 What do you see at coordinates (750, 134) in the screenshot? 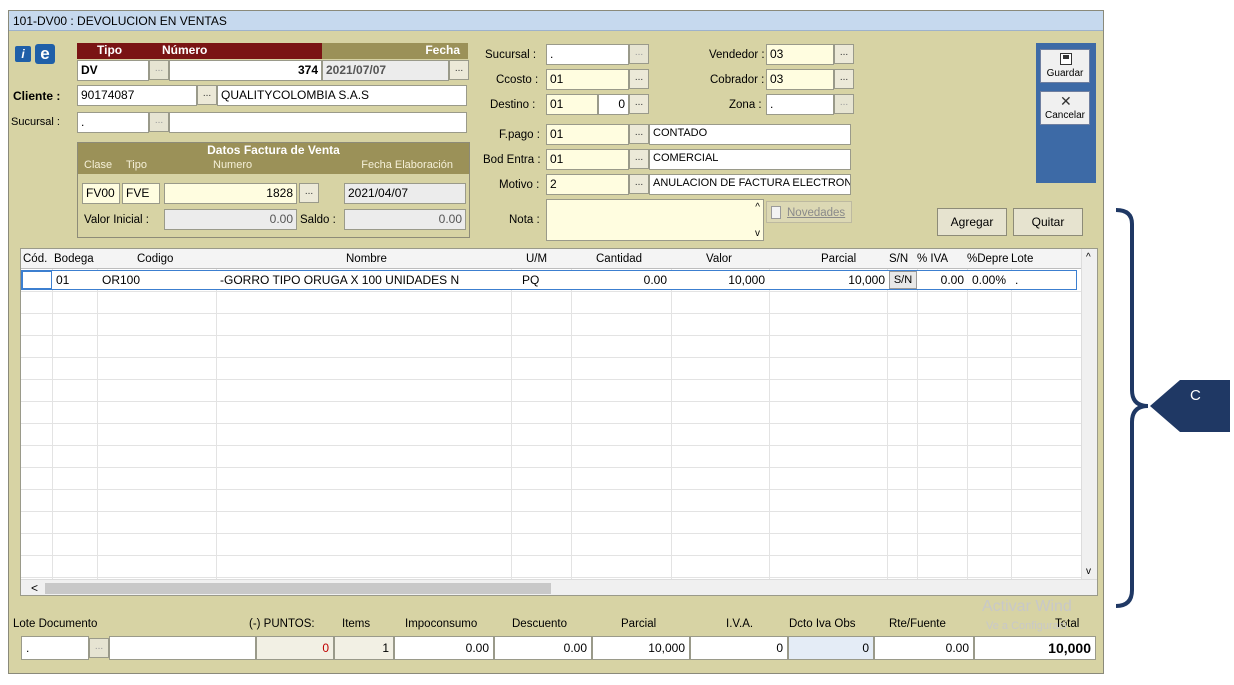
I see `fpago-desc-field: CONTADO` at bounding box center [750, 134].